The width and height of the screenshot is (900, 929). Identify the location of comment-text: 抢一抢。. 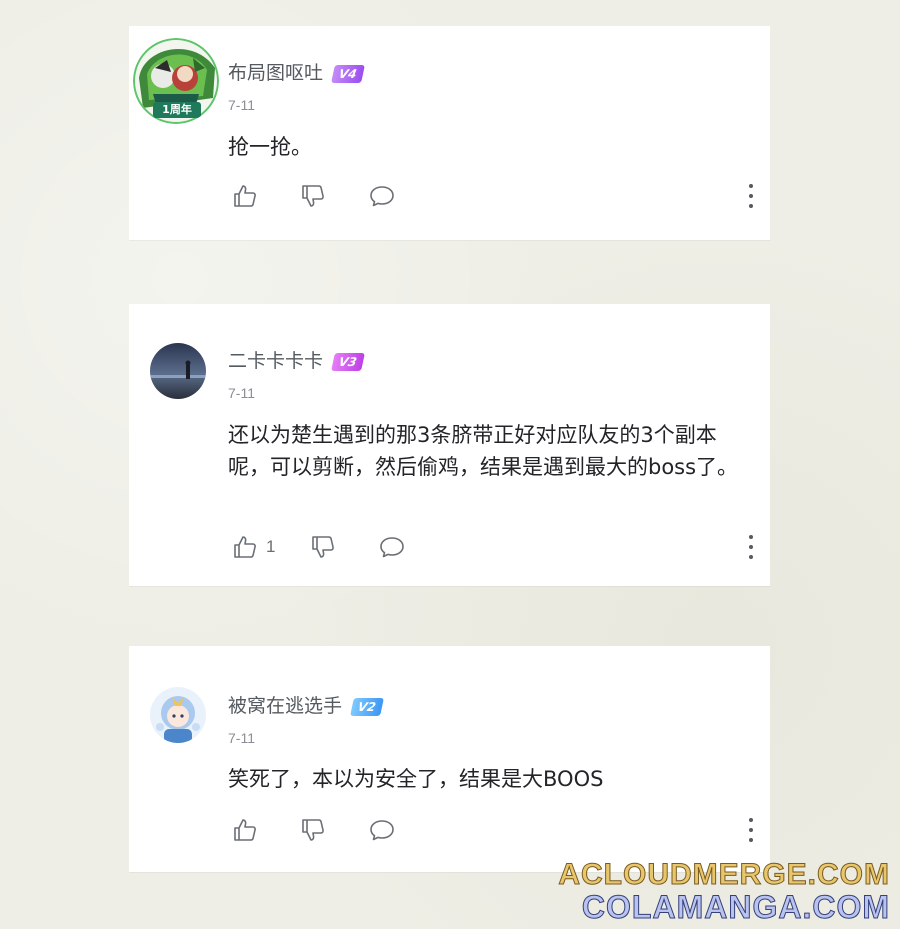
(270, 147).